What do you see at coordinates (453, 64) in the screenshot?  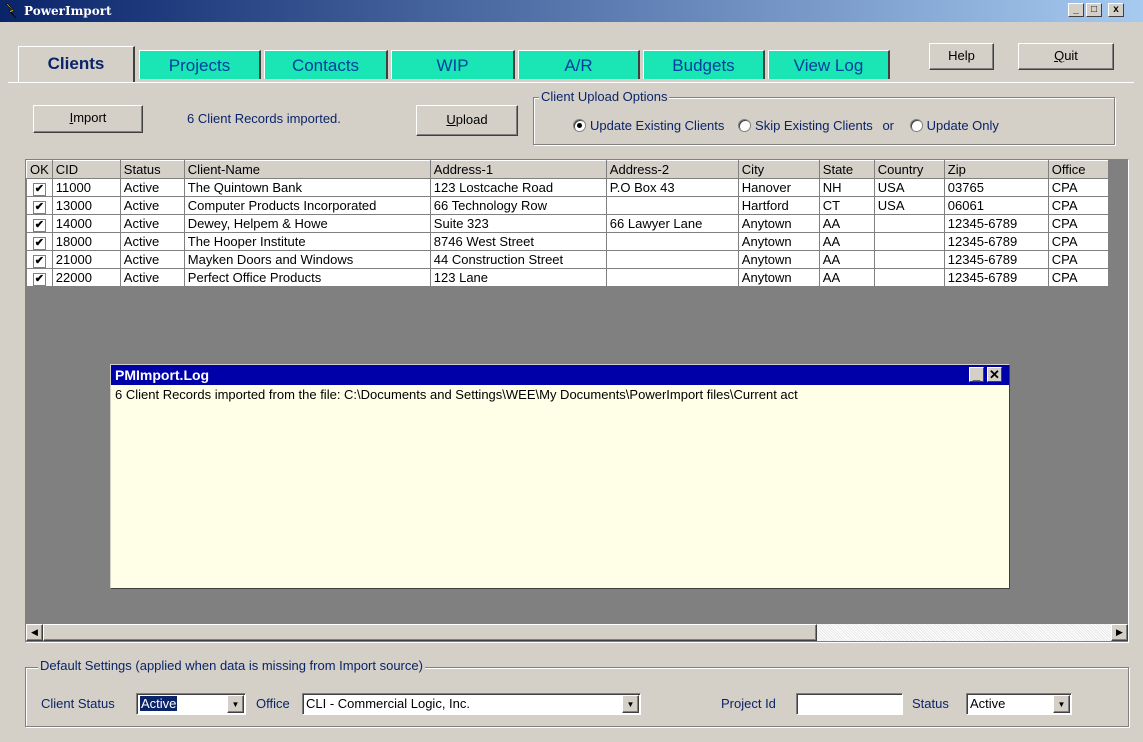 I see `tab-wip: WIP` at bounding box center [453, 64].